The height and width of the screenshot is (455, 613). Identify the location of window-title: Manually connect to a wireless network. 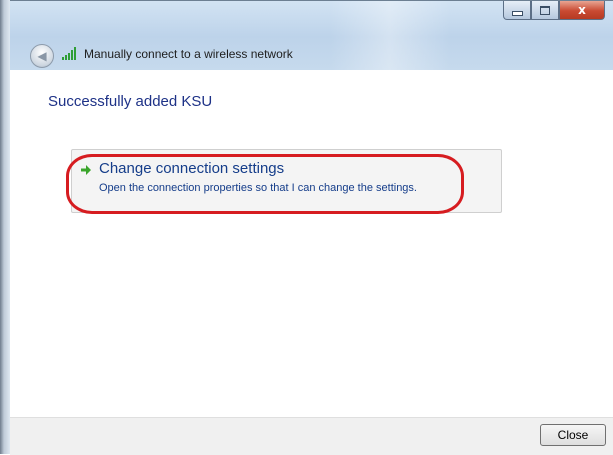
(188, 54).